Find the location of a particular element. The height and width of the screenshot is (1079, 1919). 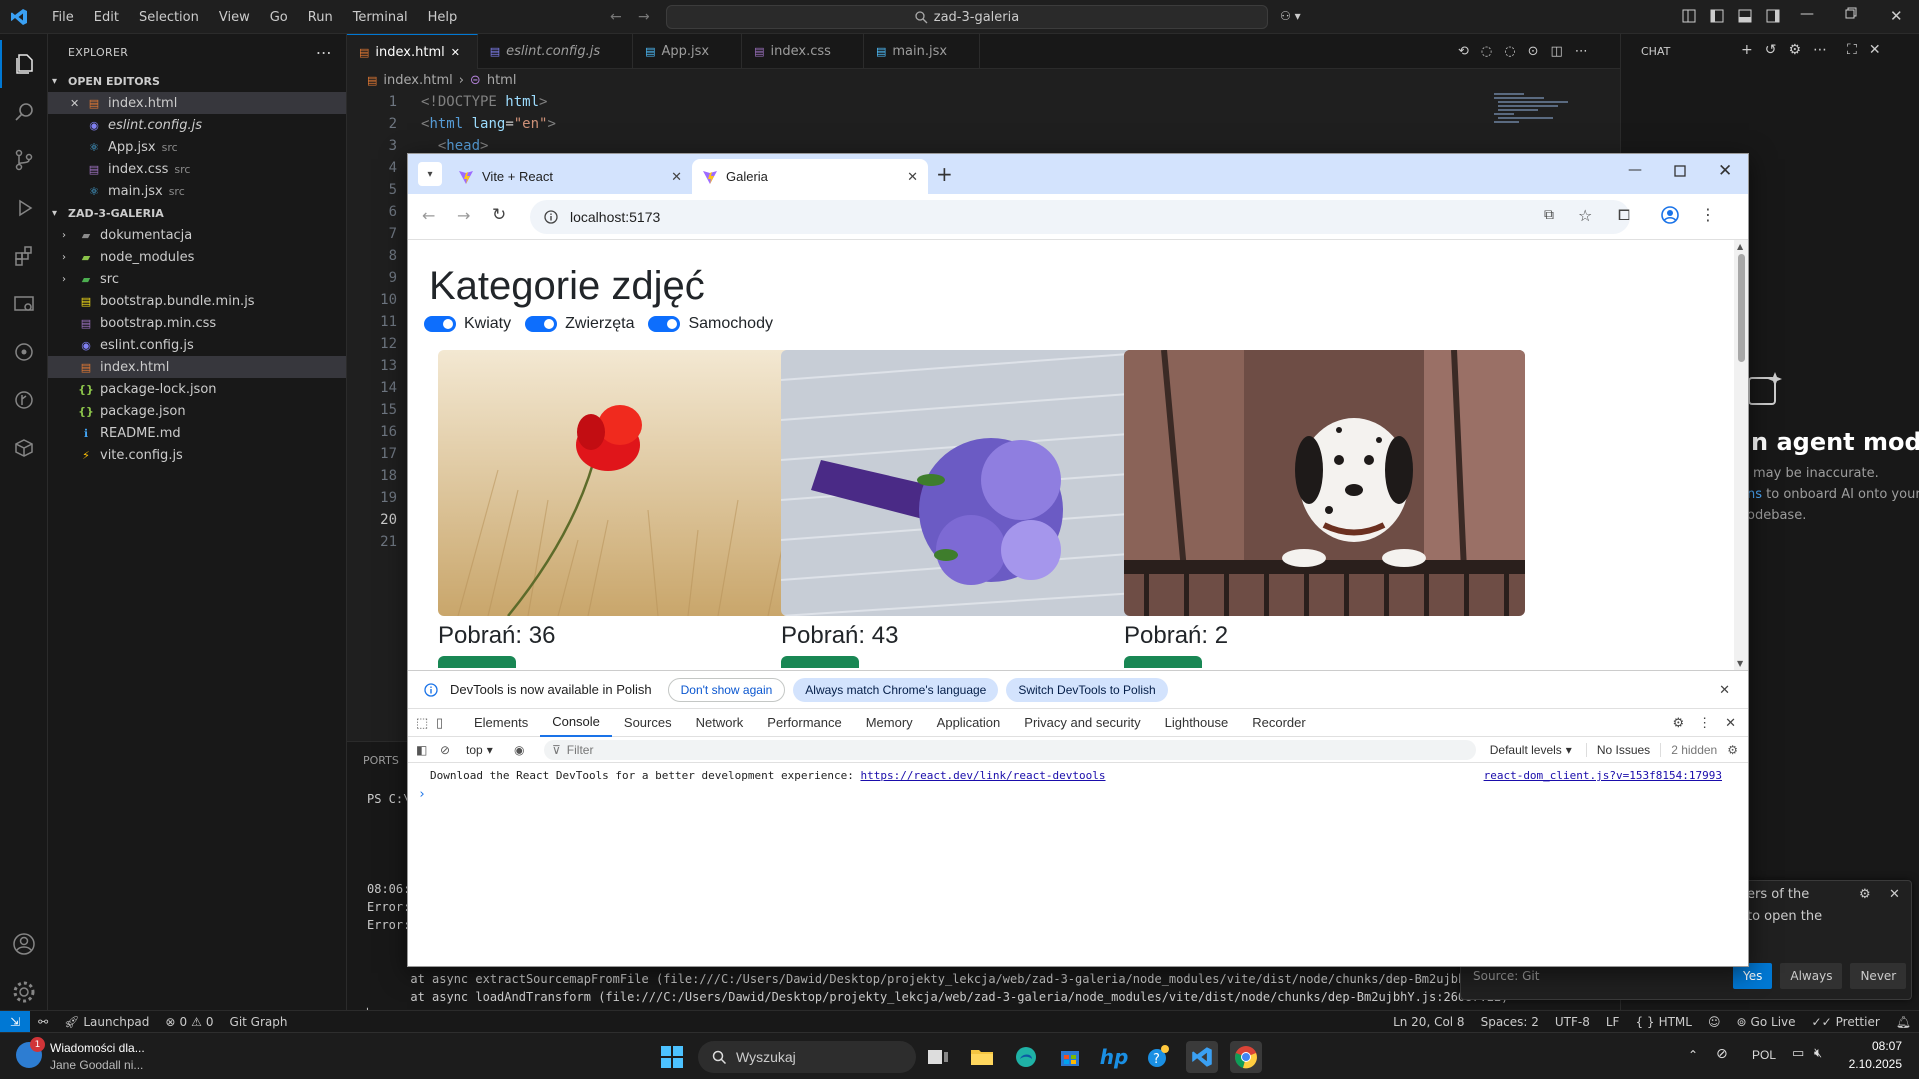

go-live-icon: ⊙ is located at coordinates (1533, 51).